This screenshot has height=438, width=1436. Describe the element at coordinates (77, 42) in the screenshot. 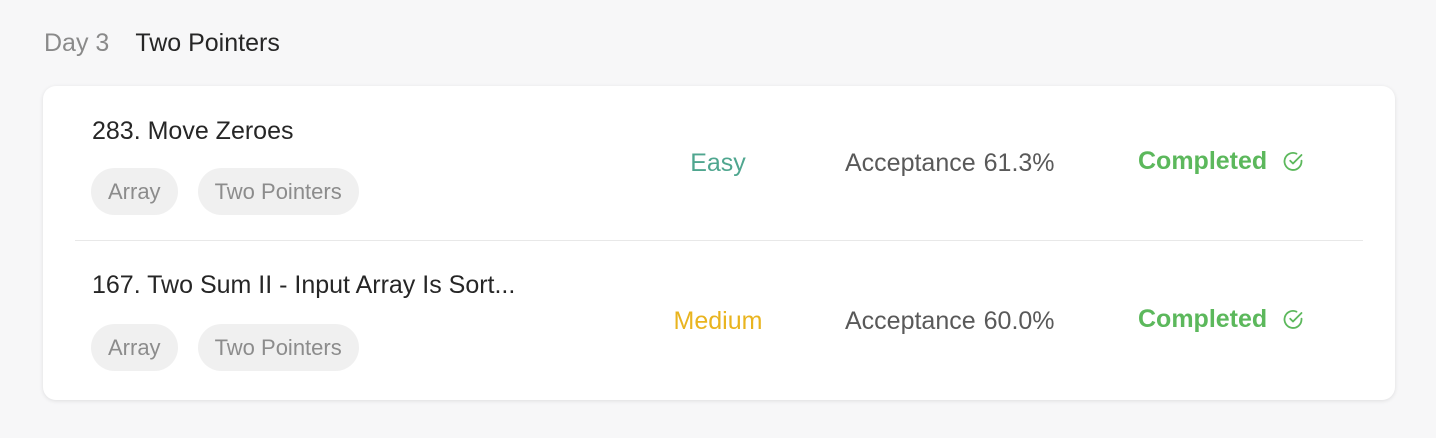

I see `day-label: Day 3` at that location.